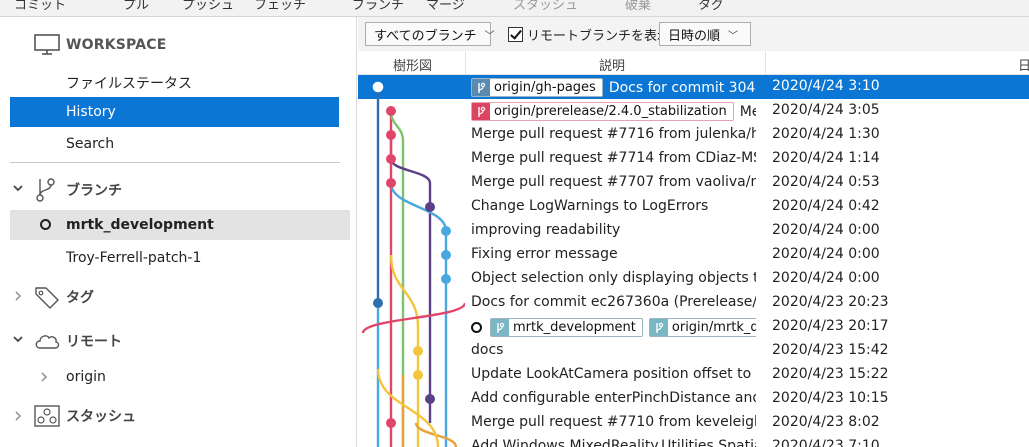 The width and height of the screenshot is (1029, 447). I want to click on show-remote-checkbox, so click(515, 34).